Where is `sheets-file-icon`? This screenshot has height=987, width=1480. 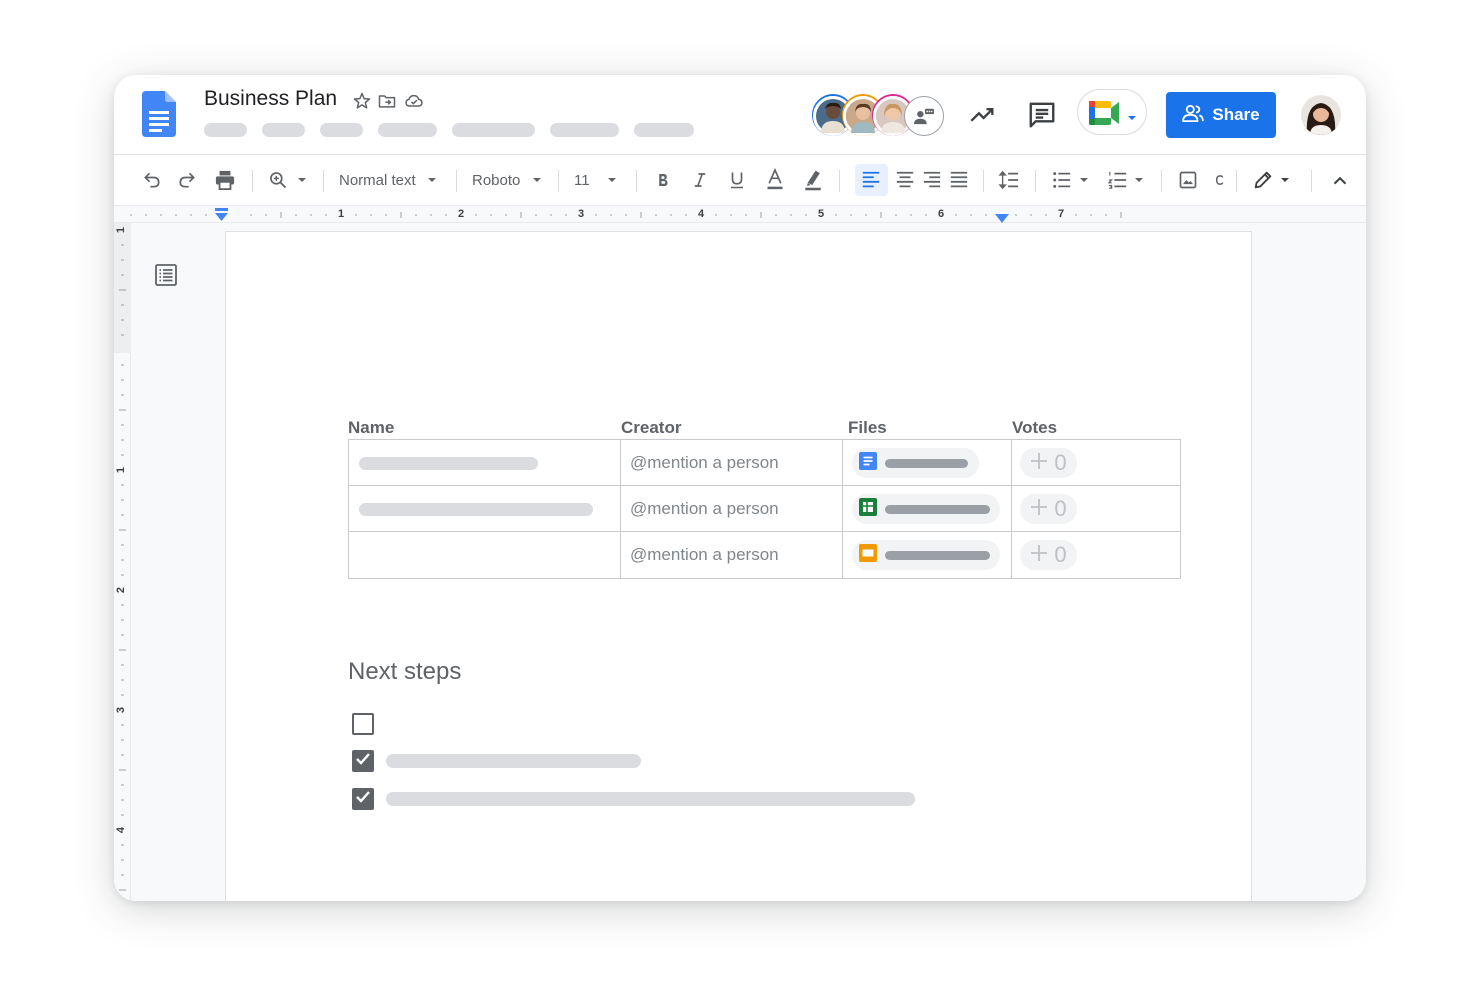 sheets-file-icon is located at coordinates (868, 509).